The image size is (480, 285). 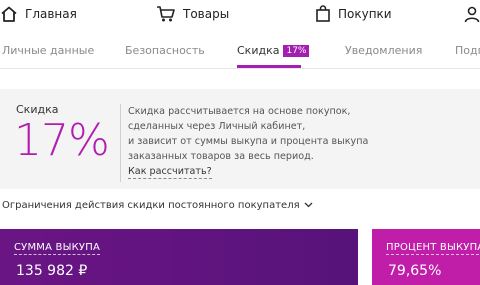 I want to click on nav-home-label: Главная, so click(x=51, y=14).